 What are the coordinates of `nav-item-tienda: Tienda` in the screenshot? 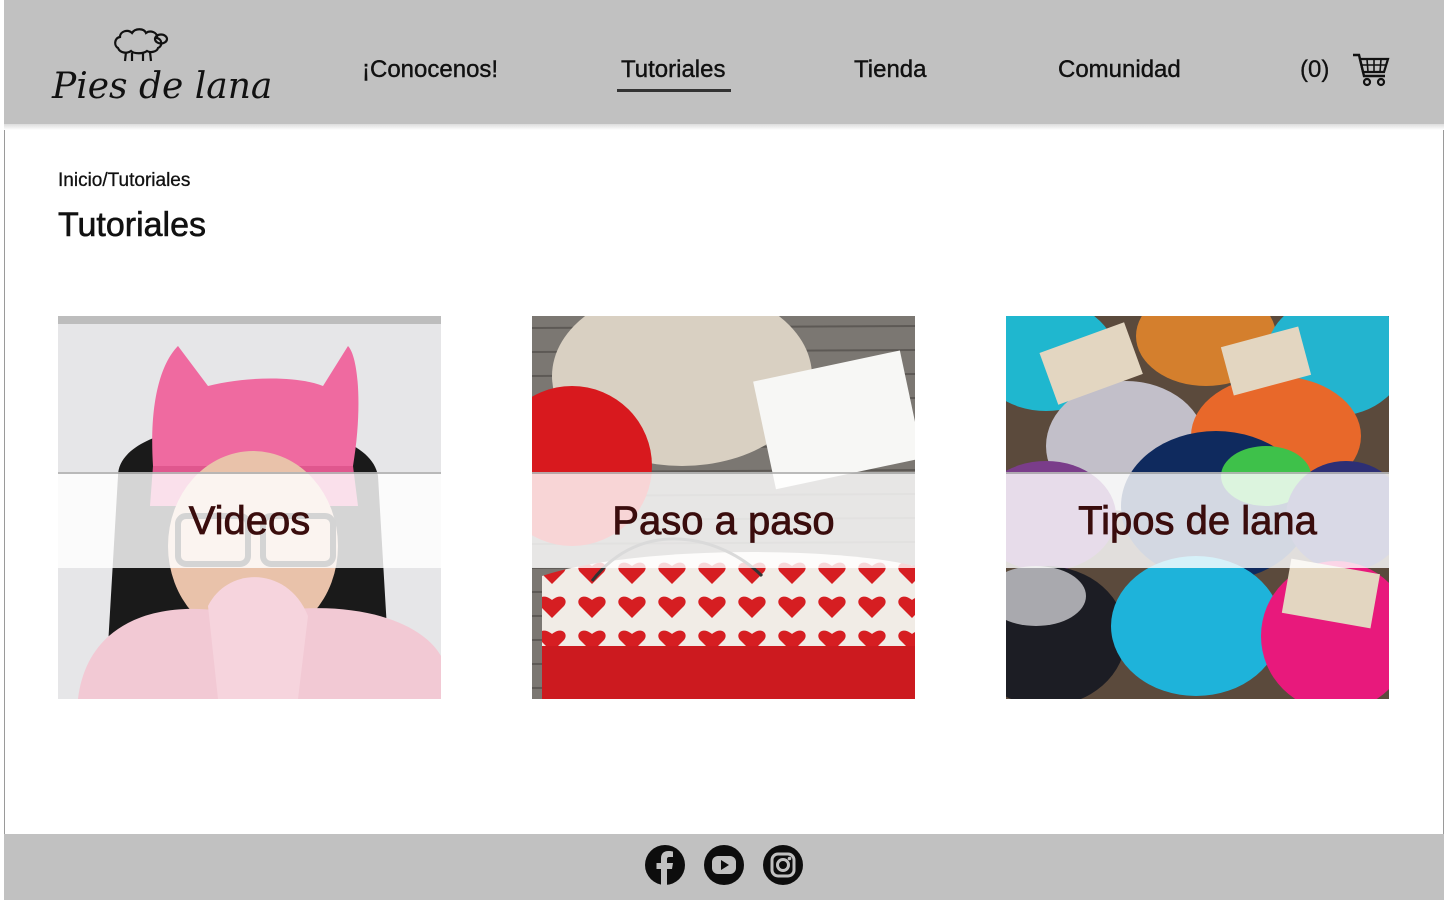 It's located at (890, 70).